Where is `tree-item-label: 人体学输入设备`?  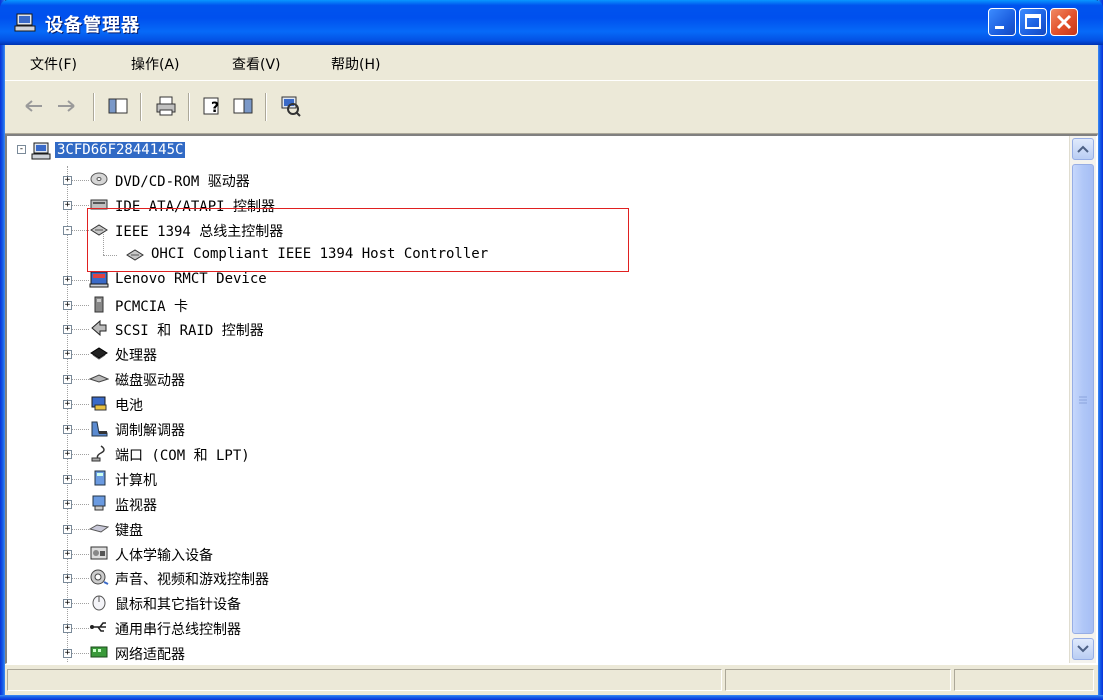 tree-item-label: 人体学输入设备 is located at coordinates (164, 556).